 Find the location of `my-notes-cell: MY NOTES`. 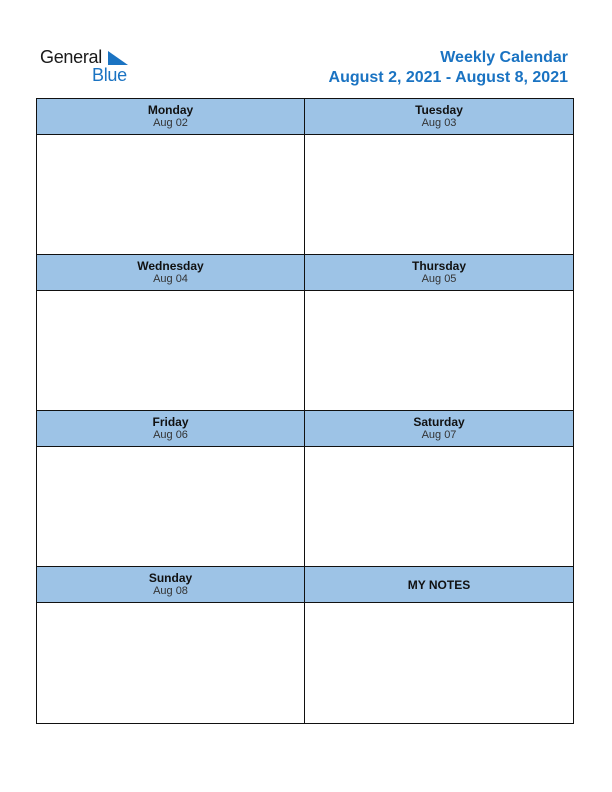

my-notes-cell: MY NOTES is located at coordinates (439, 645).